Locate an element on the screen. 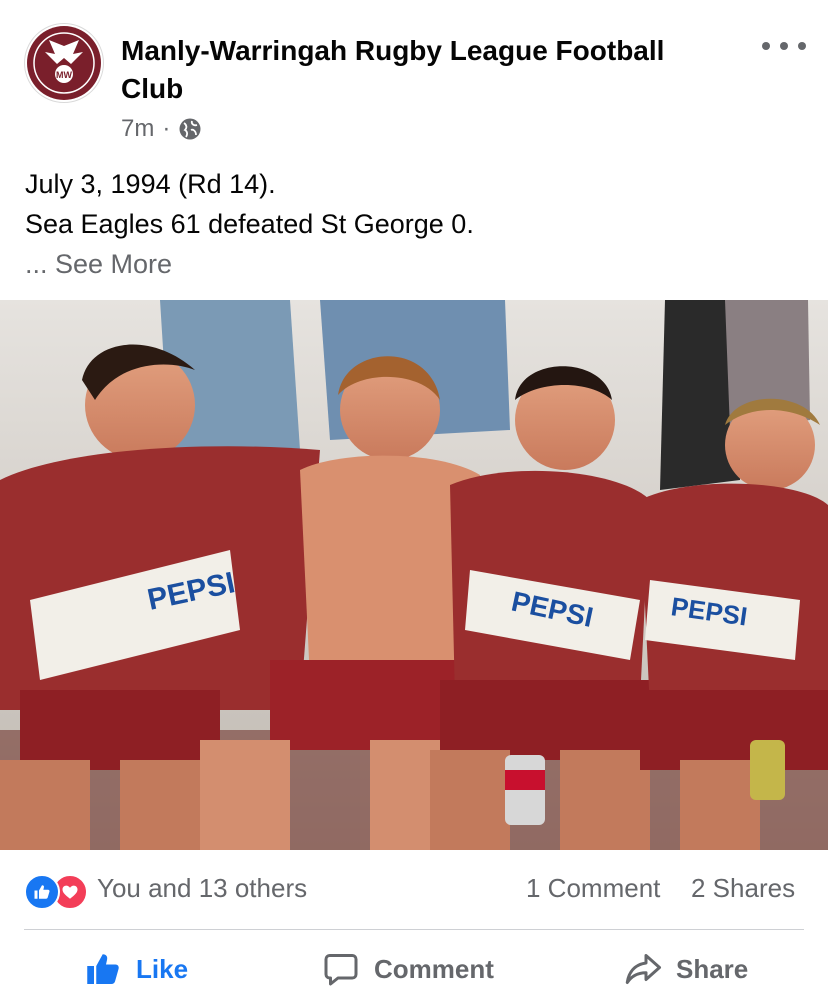 The image size is (828, 998). divider is located at coordinates (414, 929).